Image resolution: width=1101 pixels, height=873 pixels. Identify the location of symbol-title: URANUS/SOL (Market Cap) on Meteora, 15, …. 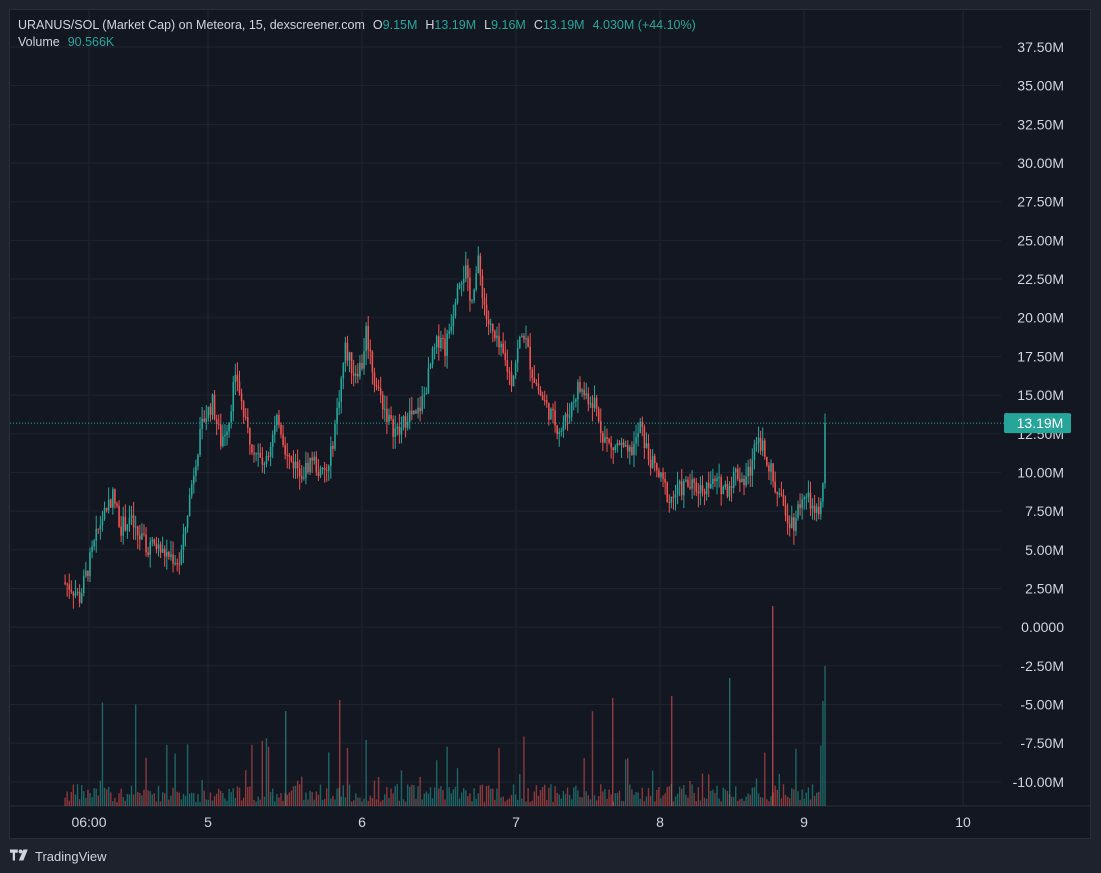
(191, 25).